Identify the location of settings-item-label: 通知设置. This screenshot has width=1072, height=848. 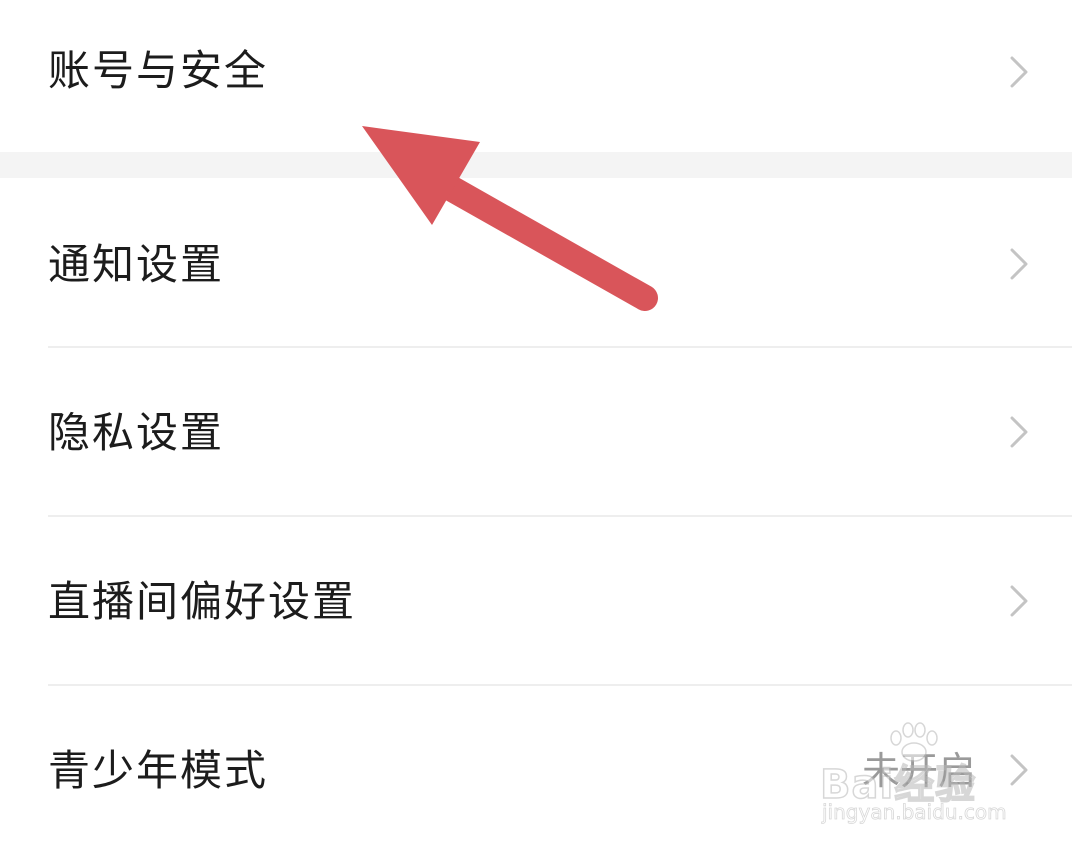
(136, 264).